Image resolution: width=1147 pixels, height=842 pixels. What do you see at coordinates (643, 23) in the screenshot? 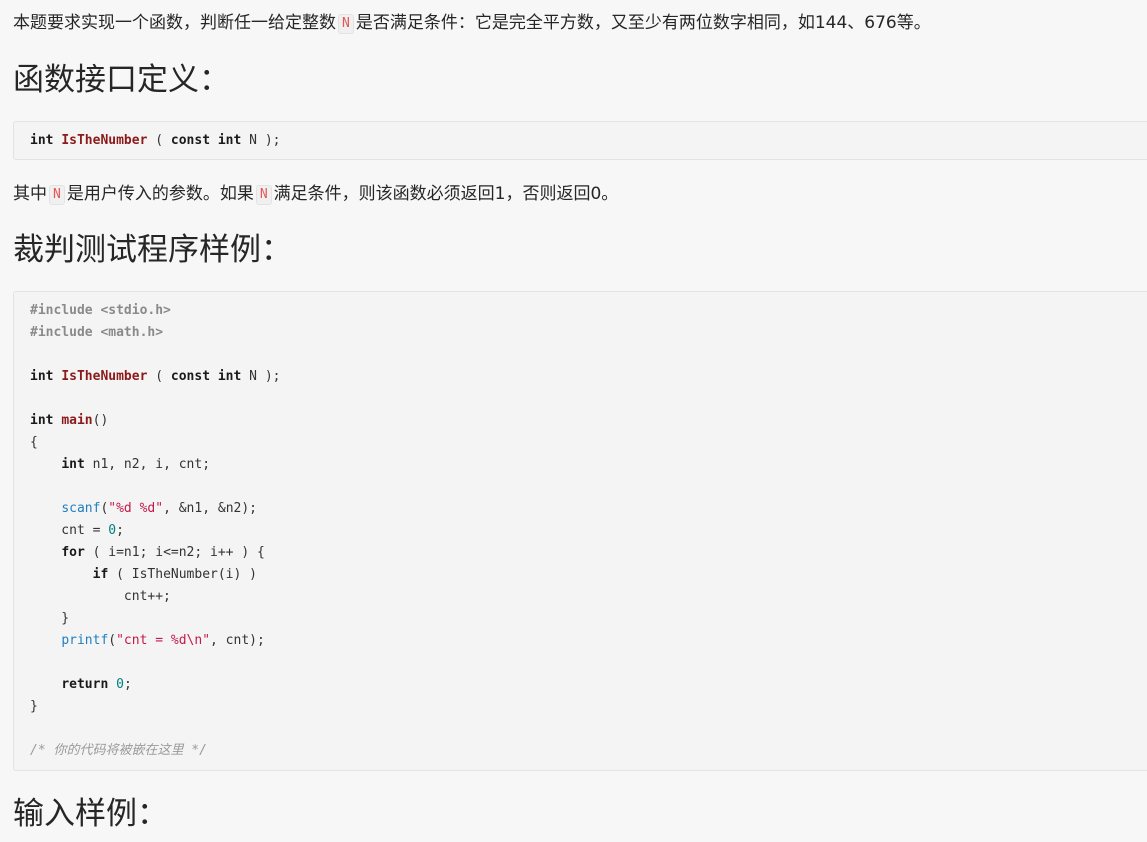
I see `statement-text: 是否满足条件：它是完全平方数，又至少有两位数字相同，如144、676等。` at bounding box center [643, 23].